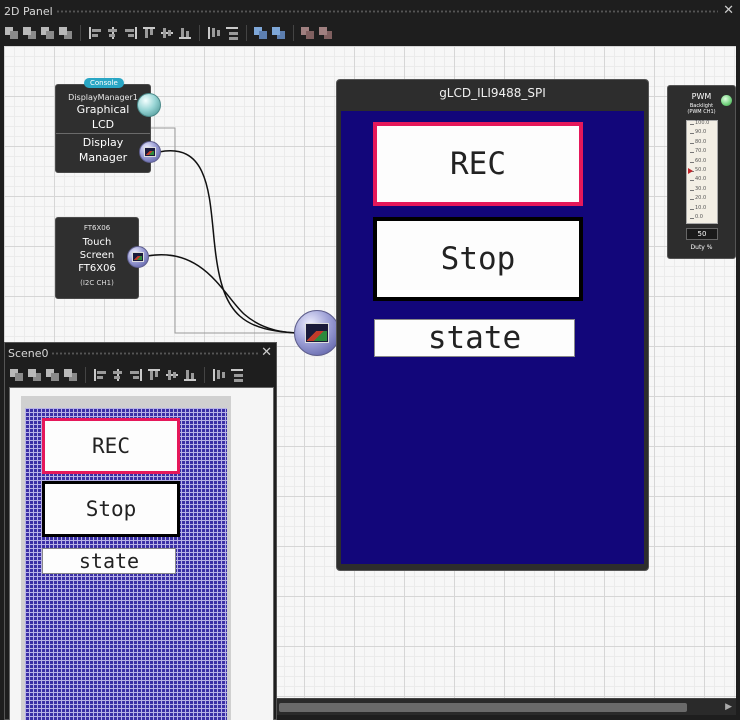 This screenshot has height=720, width=740. Describe the element at coordinates (703, 218) in the screenshot. I see `gauge-tick-label: 0.0` at that location.